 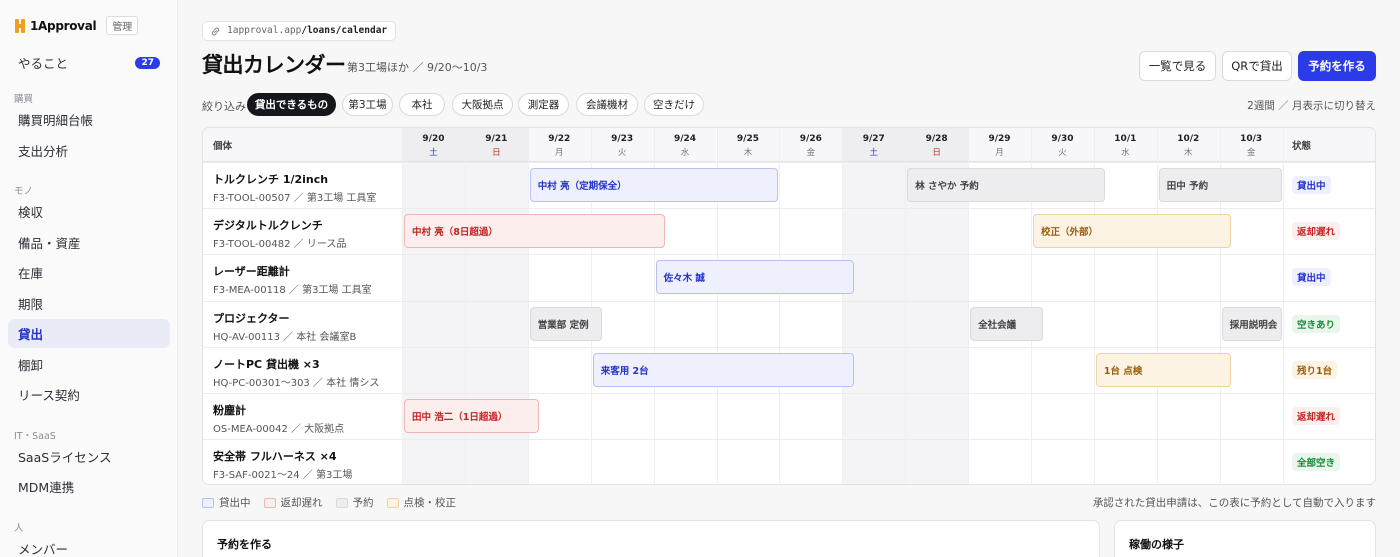 What do you see at coordinates (1257, 66) in the screenshot?
I see `qr-loan-button: QRで貸出` at bounding box center [1257, 66].